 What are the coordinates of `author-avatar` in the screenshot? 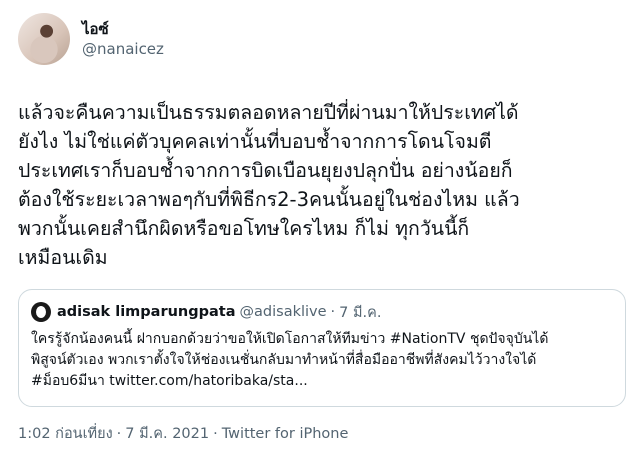 It's located at (44, 39).